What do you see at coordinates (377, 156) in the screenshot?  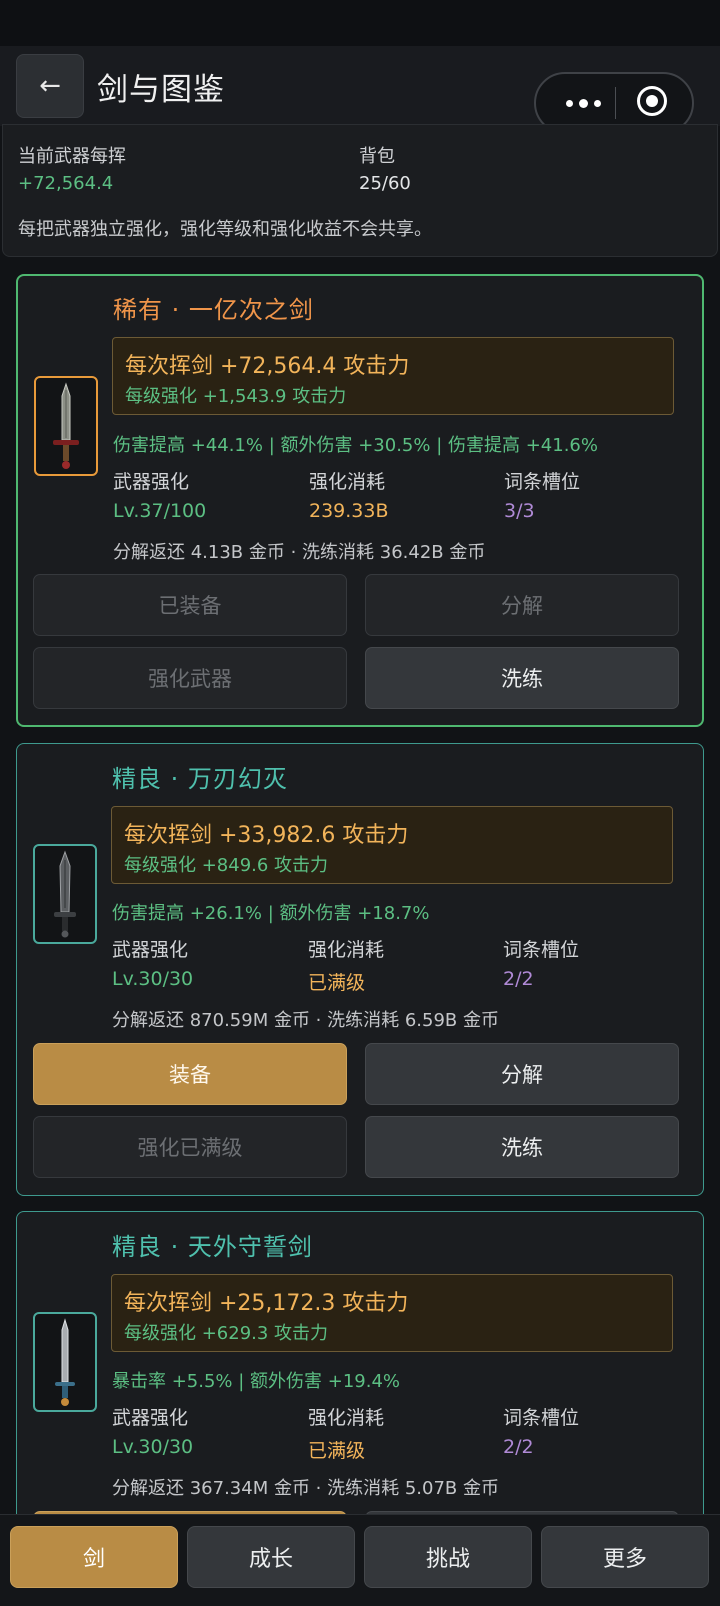 I see `bag-label: 背包` at bounding box center [377, 156].